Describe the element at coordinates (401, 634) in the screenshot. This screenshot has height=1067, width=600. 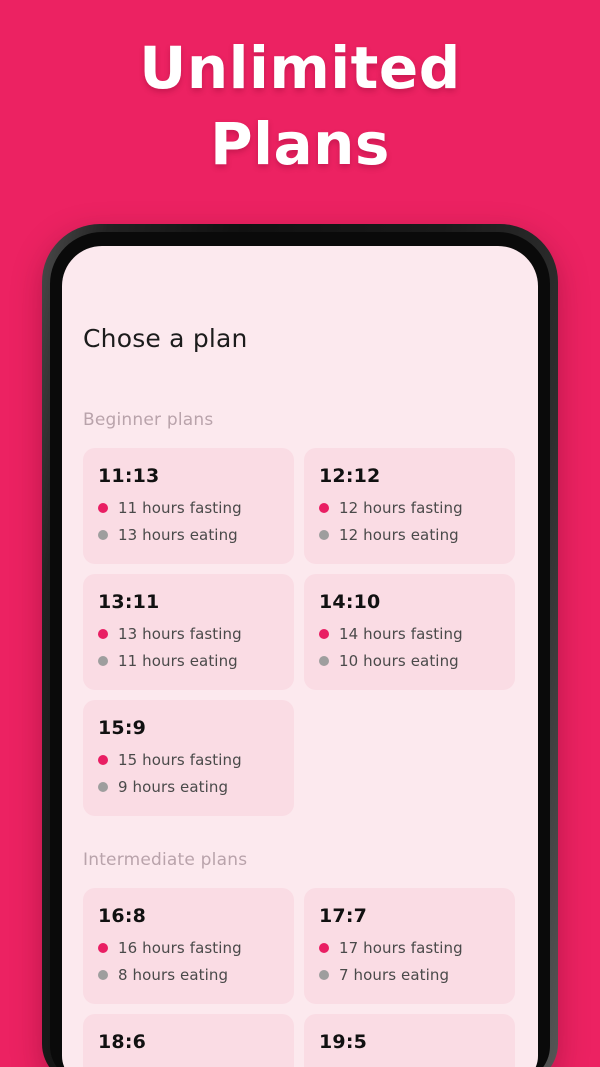
I see `plan-fasting-label: 14 hours fasting` at that location.